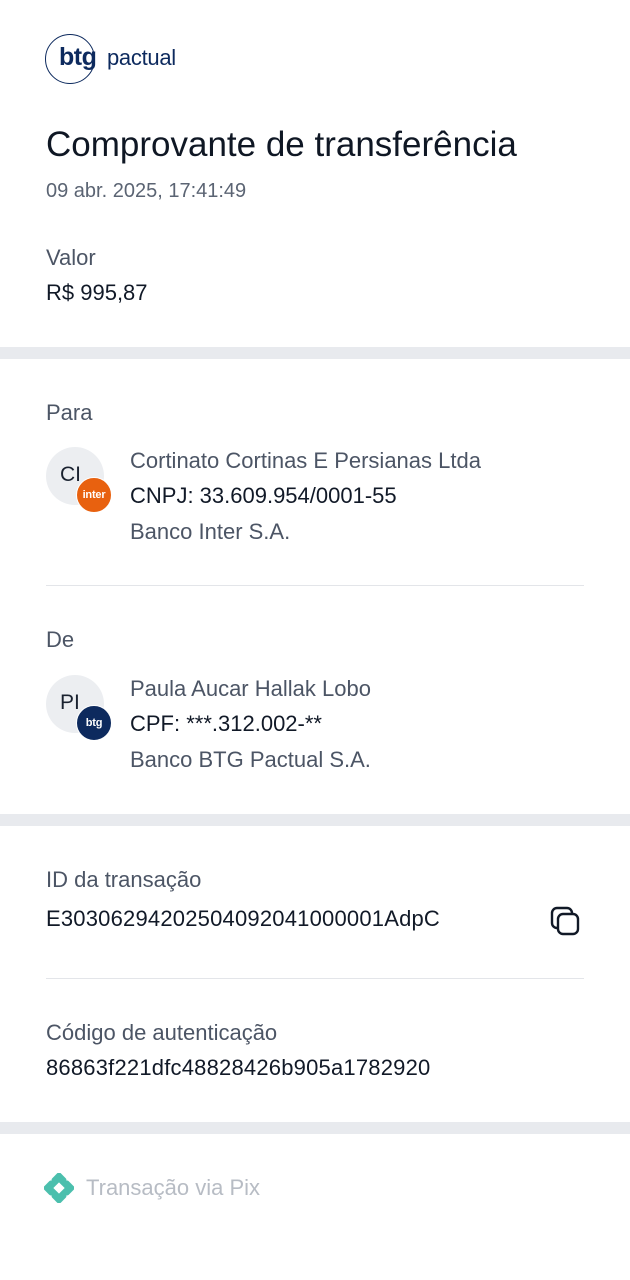  I want to click on logo-circle: btg, so click(71, 59).